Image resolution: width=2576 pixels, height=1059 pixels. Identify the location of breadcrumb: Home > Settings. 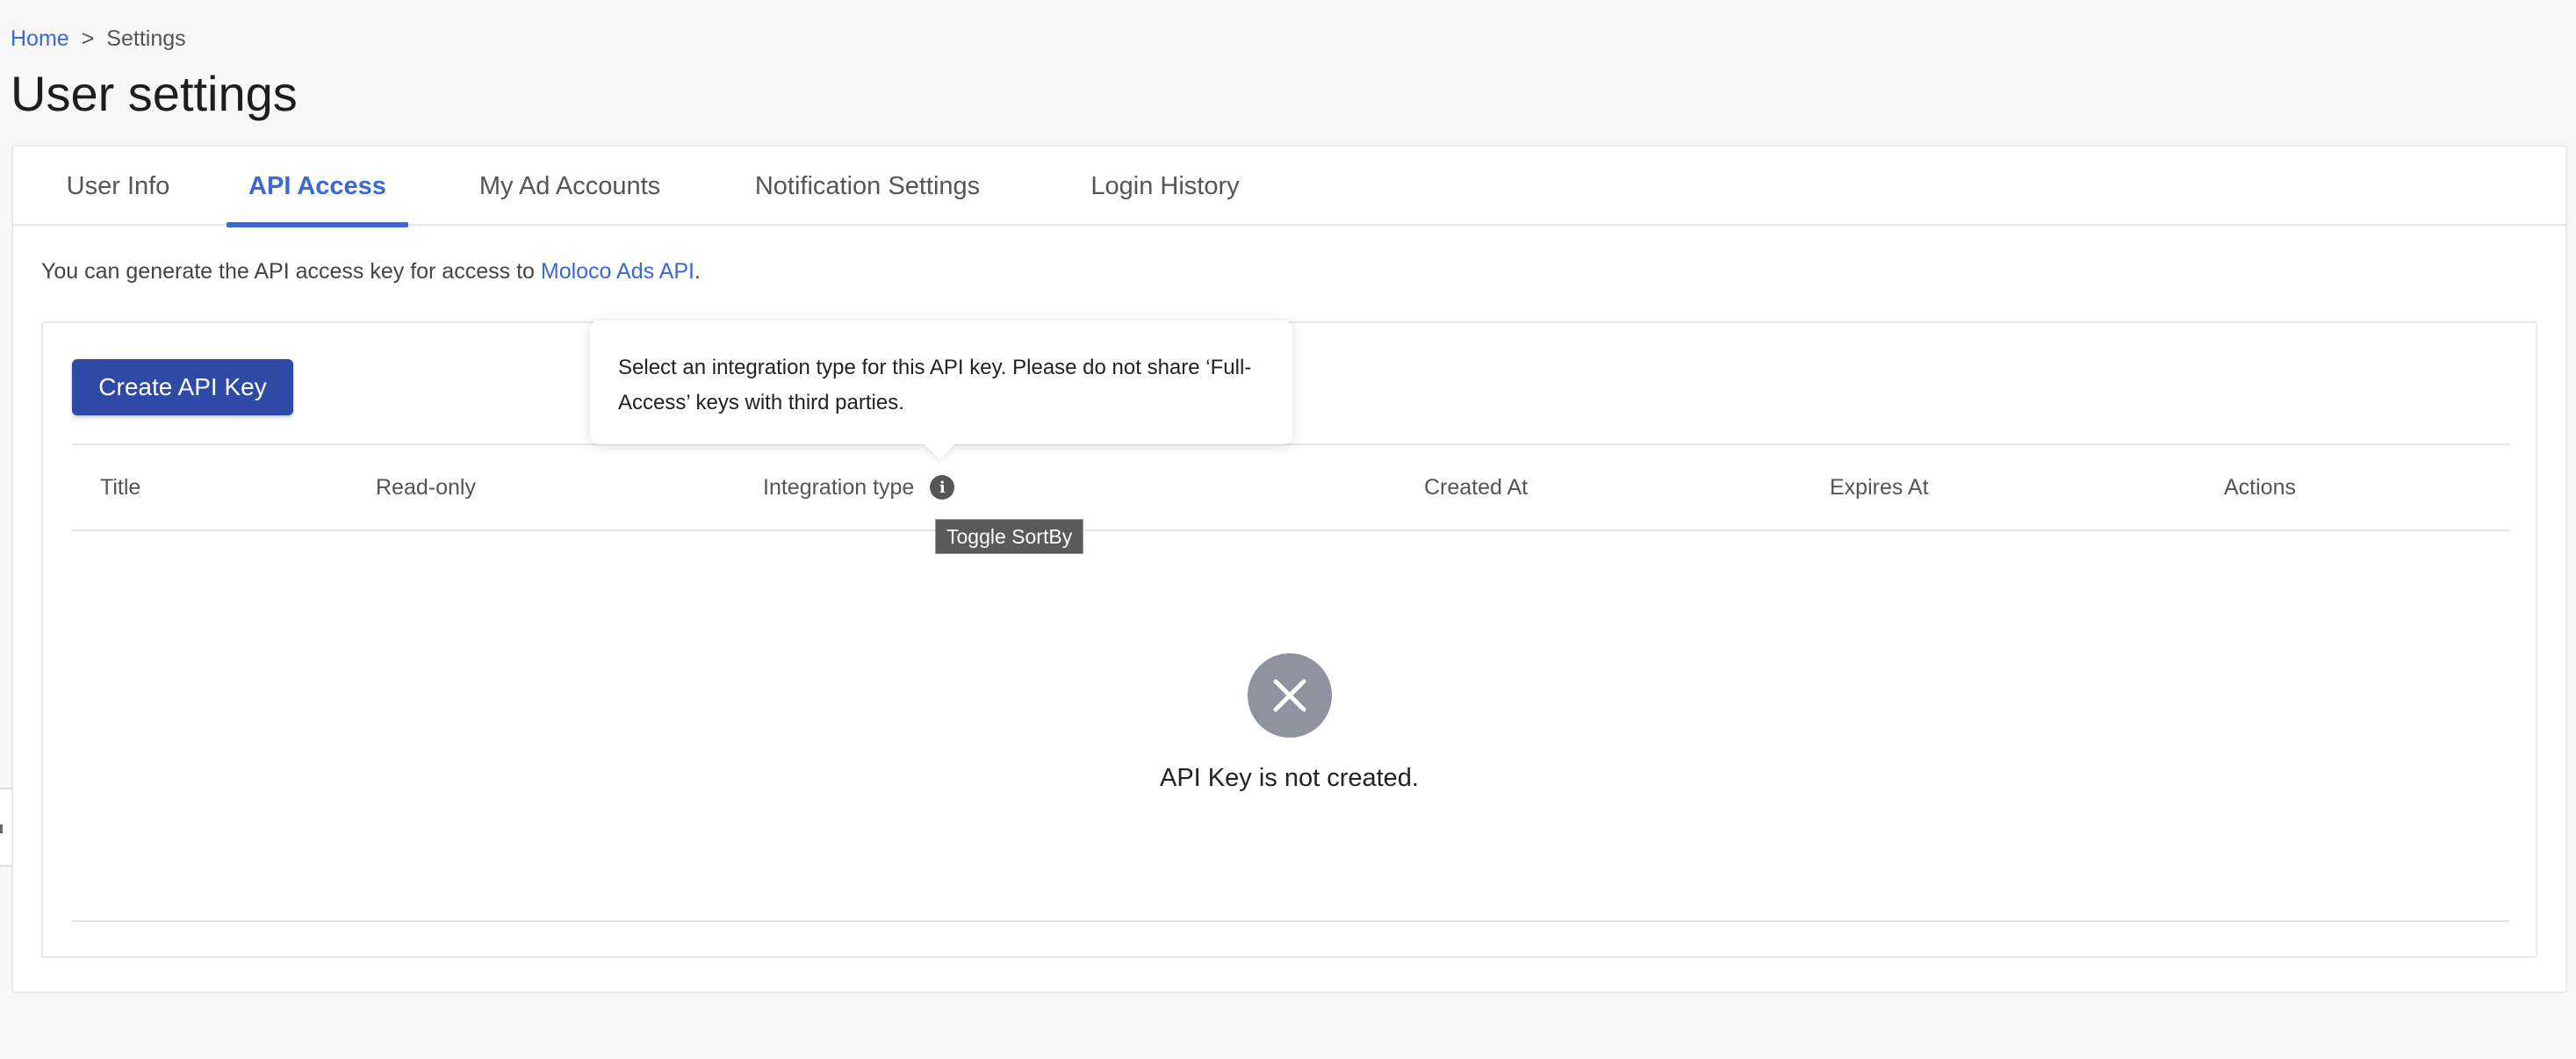
(98, 39).